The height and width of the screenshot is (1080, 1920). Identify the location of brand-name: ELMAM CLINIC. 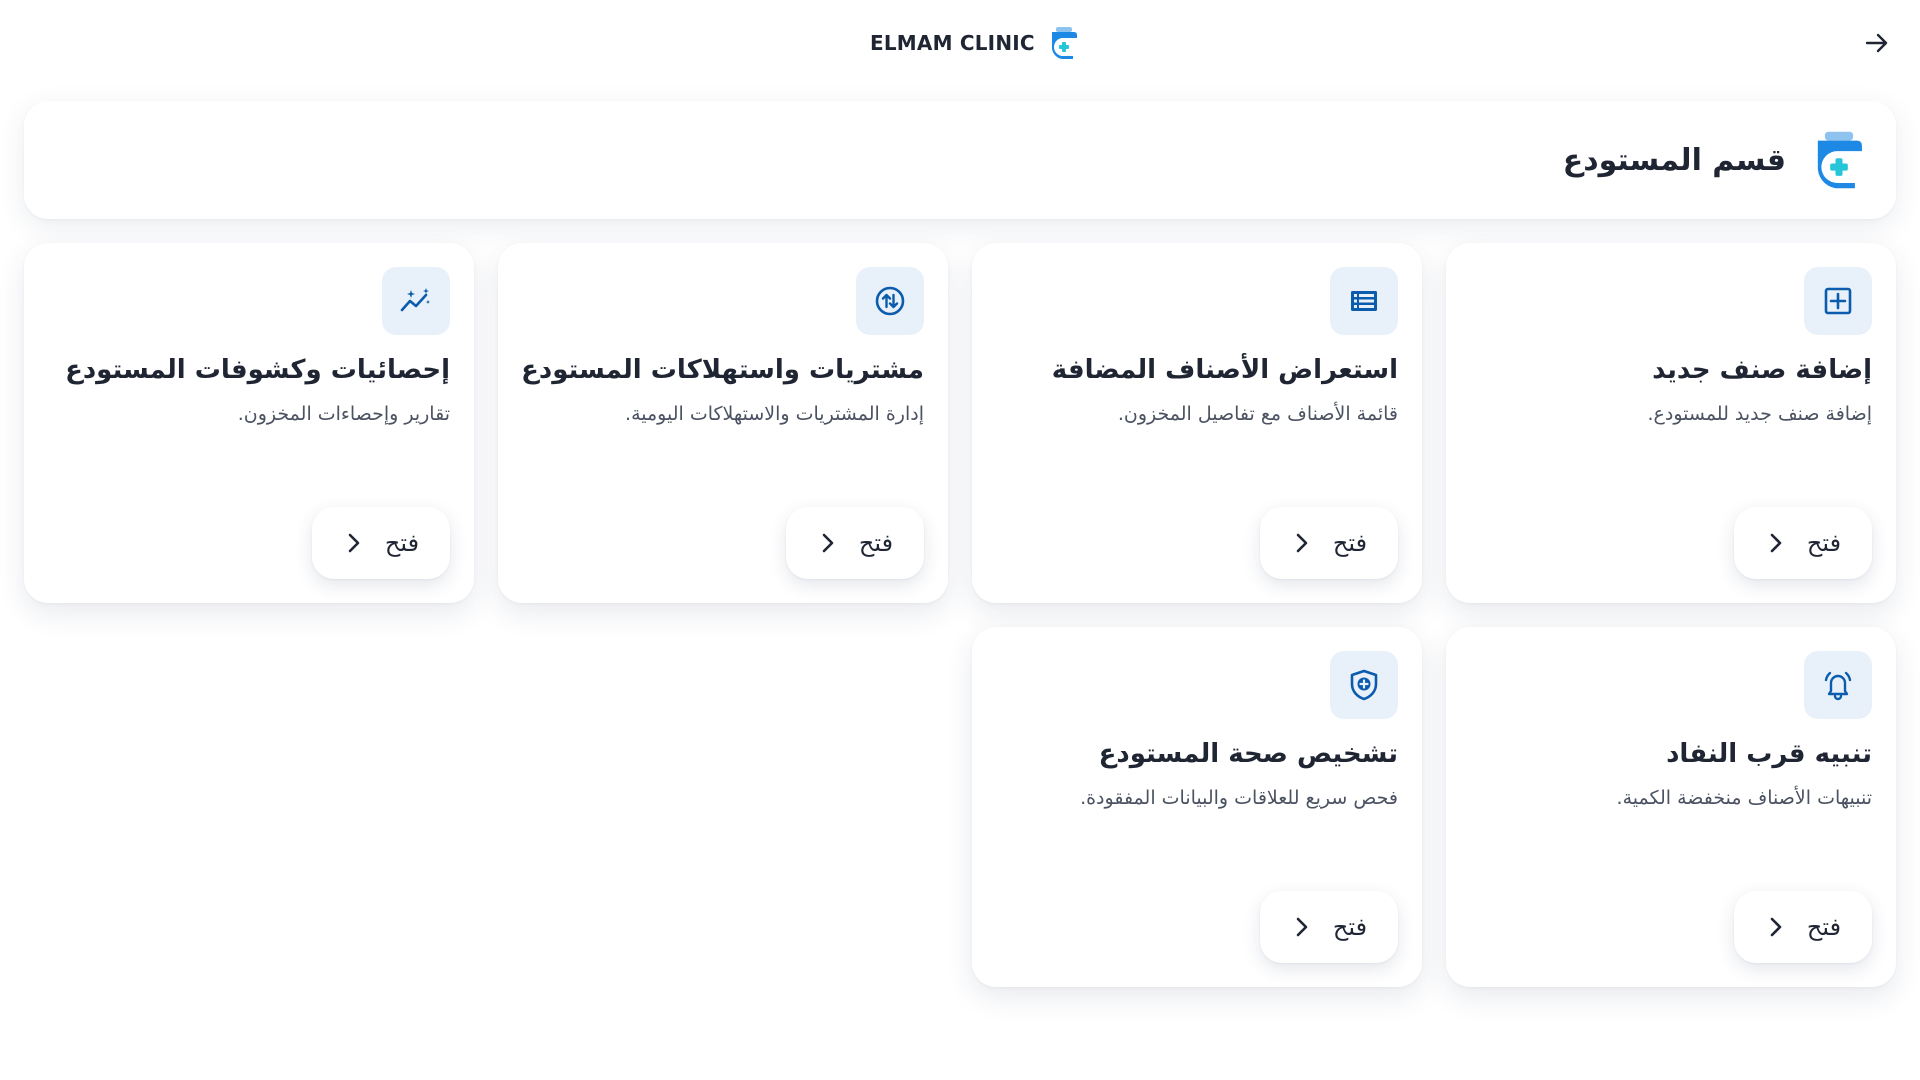
(952, 43).